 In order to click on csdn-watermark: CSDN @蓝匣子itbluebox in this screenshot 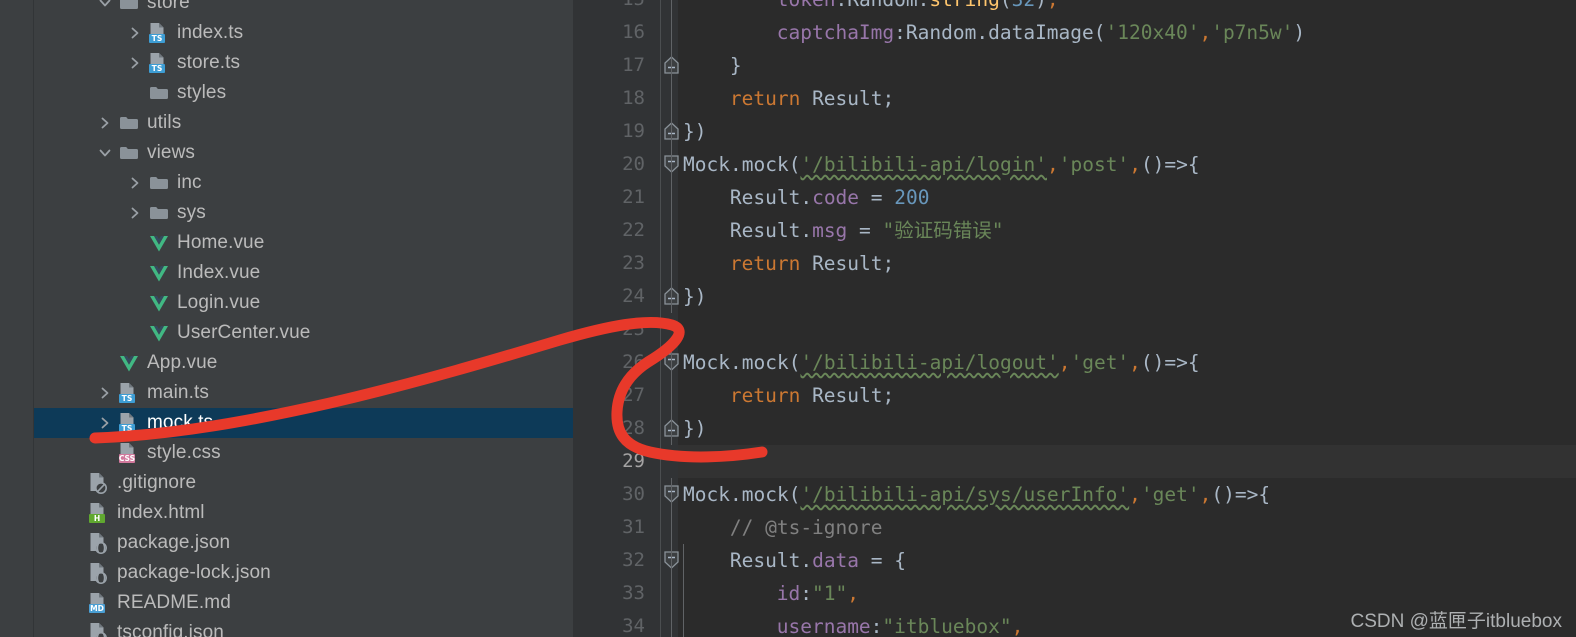, I will do `click(1456, 621)`.